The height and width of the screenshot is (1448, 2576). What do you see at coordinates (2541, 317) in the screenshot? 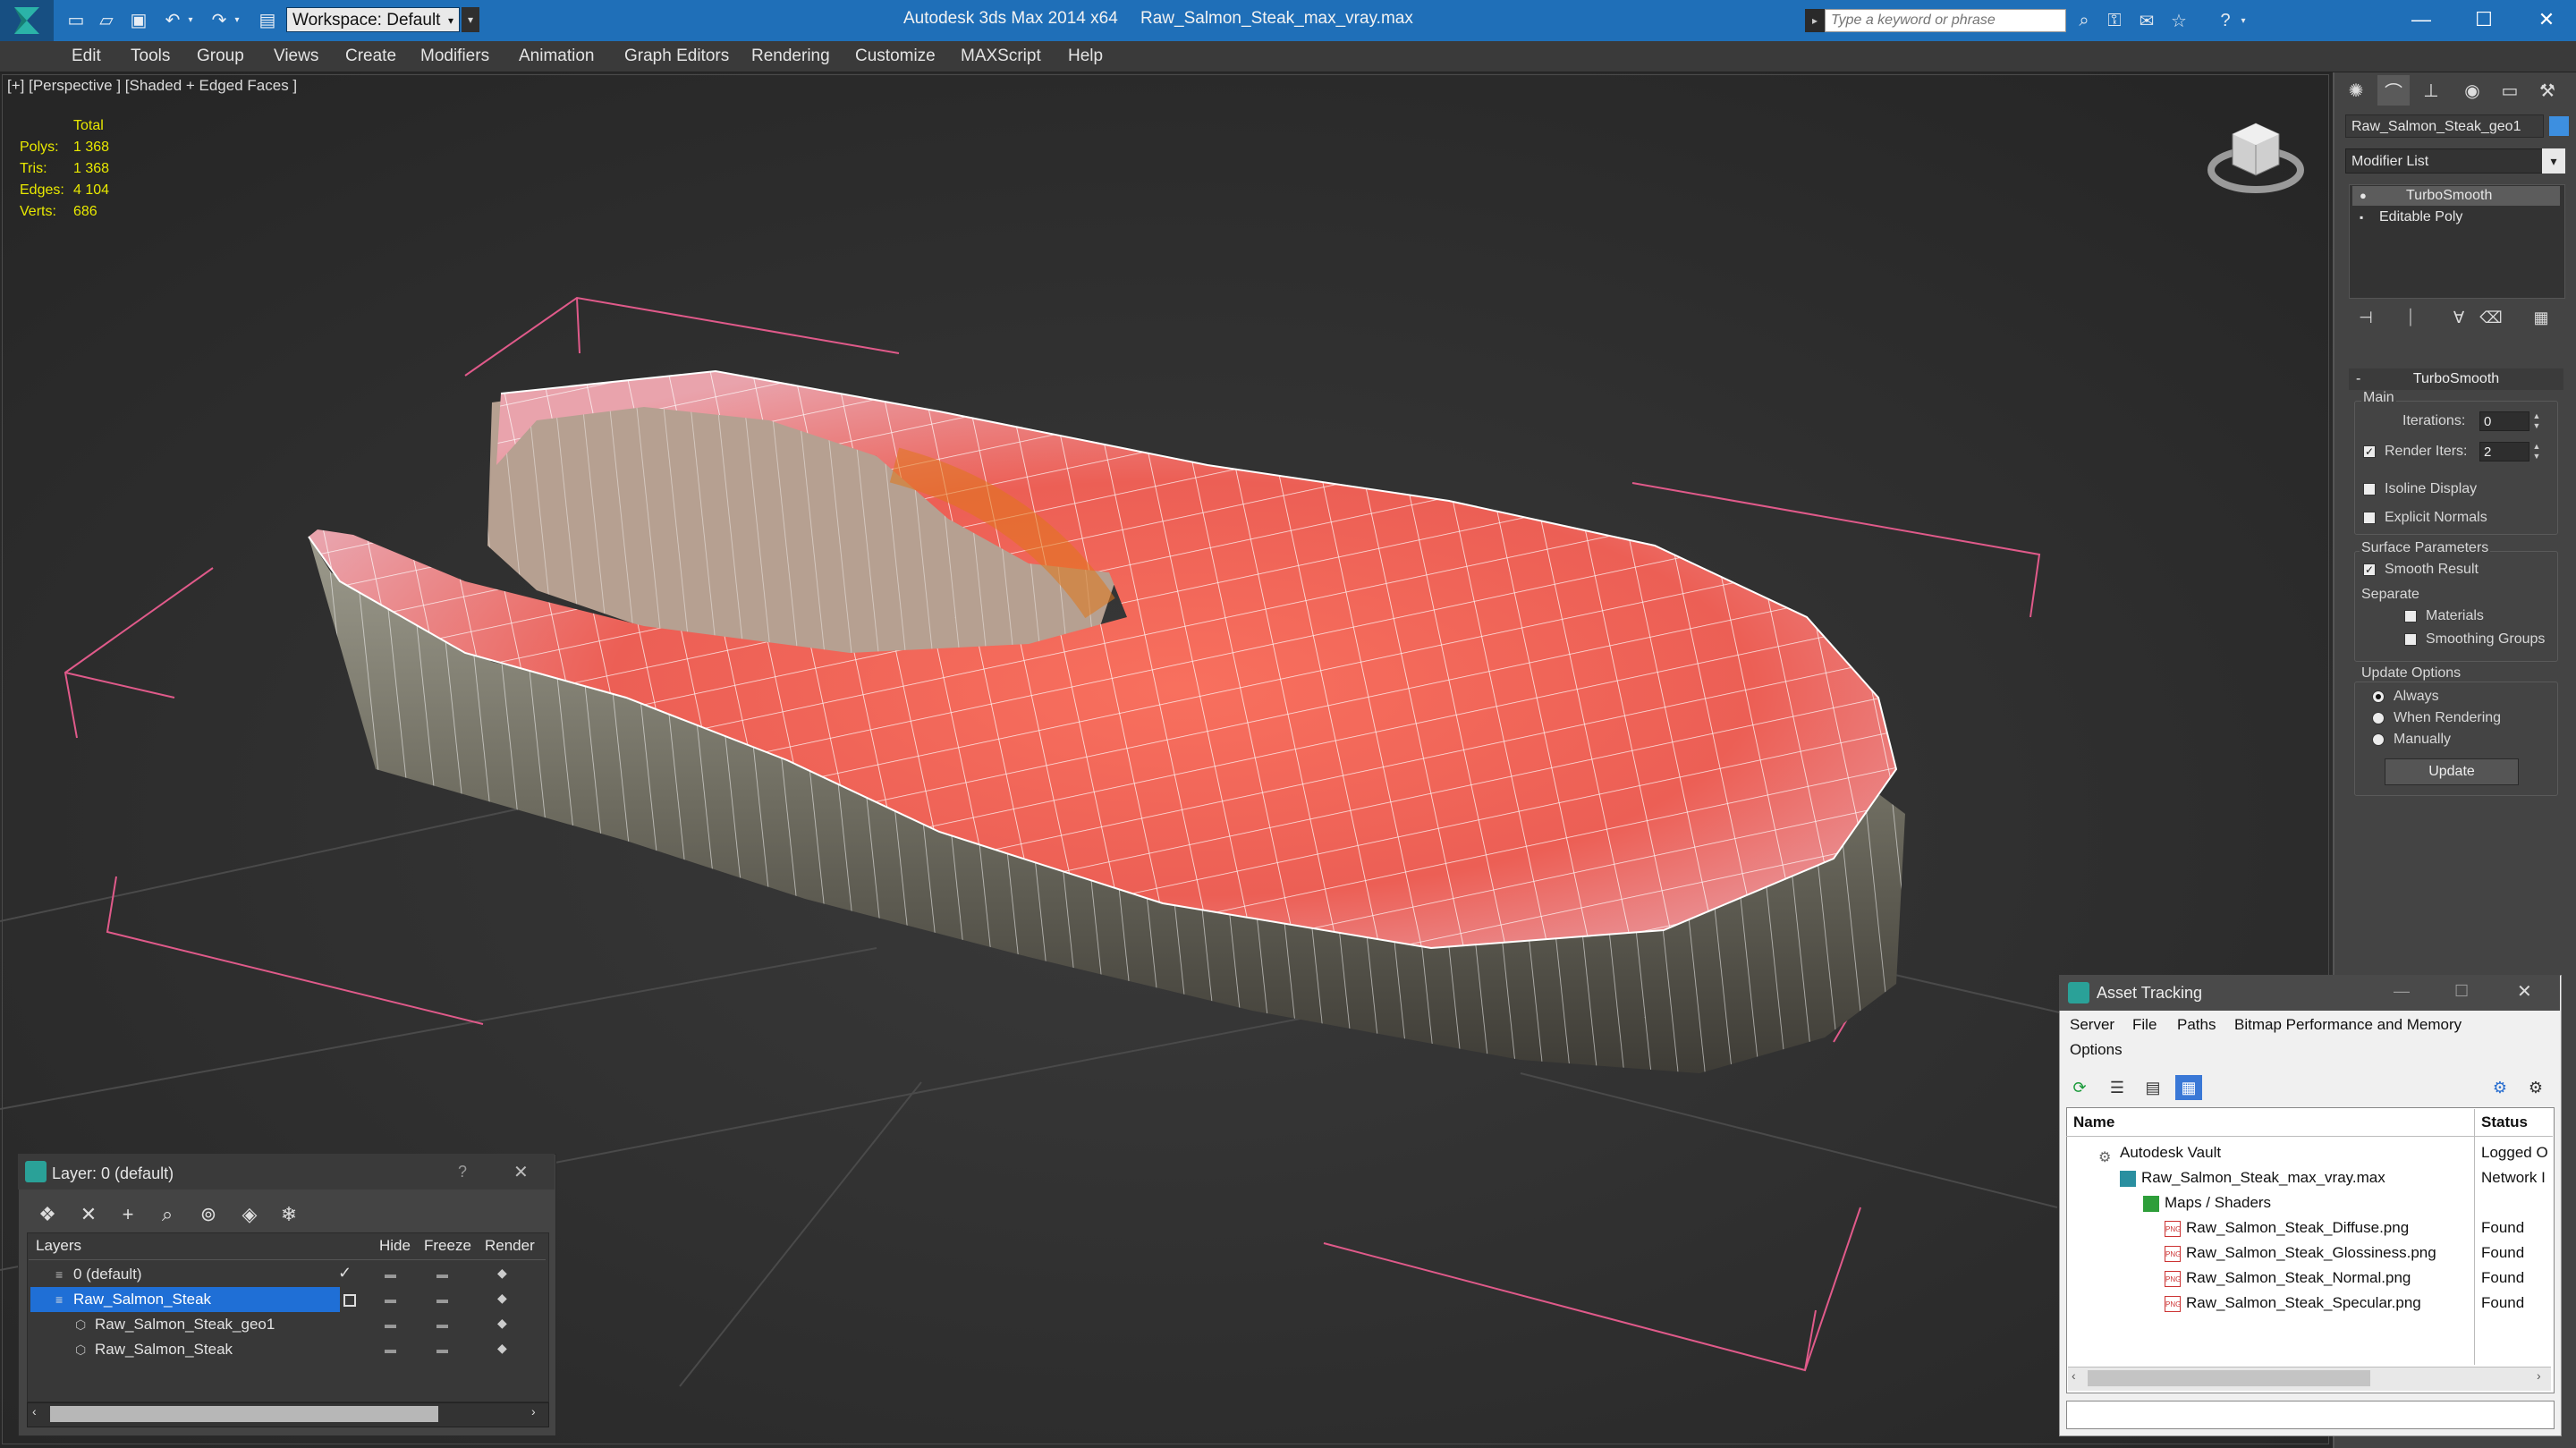
I see `configure-sets-icon: ▦` at bounding box center [2541, 317].